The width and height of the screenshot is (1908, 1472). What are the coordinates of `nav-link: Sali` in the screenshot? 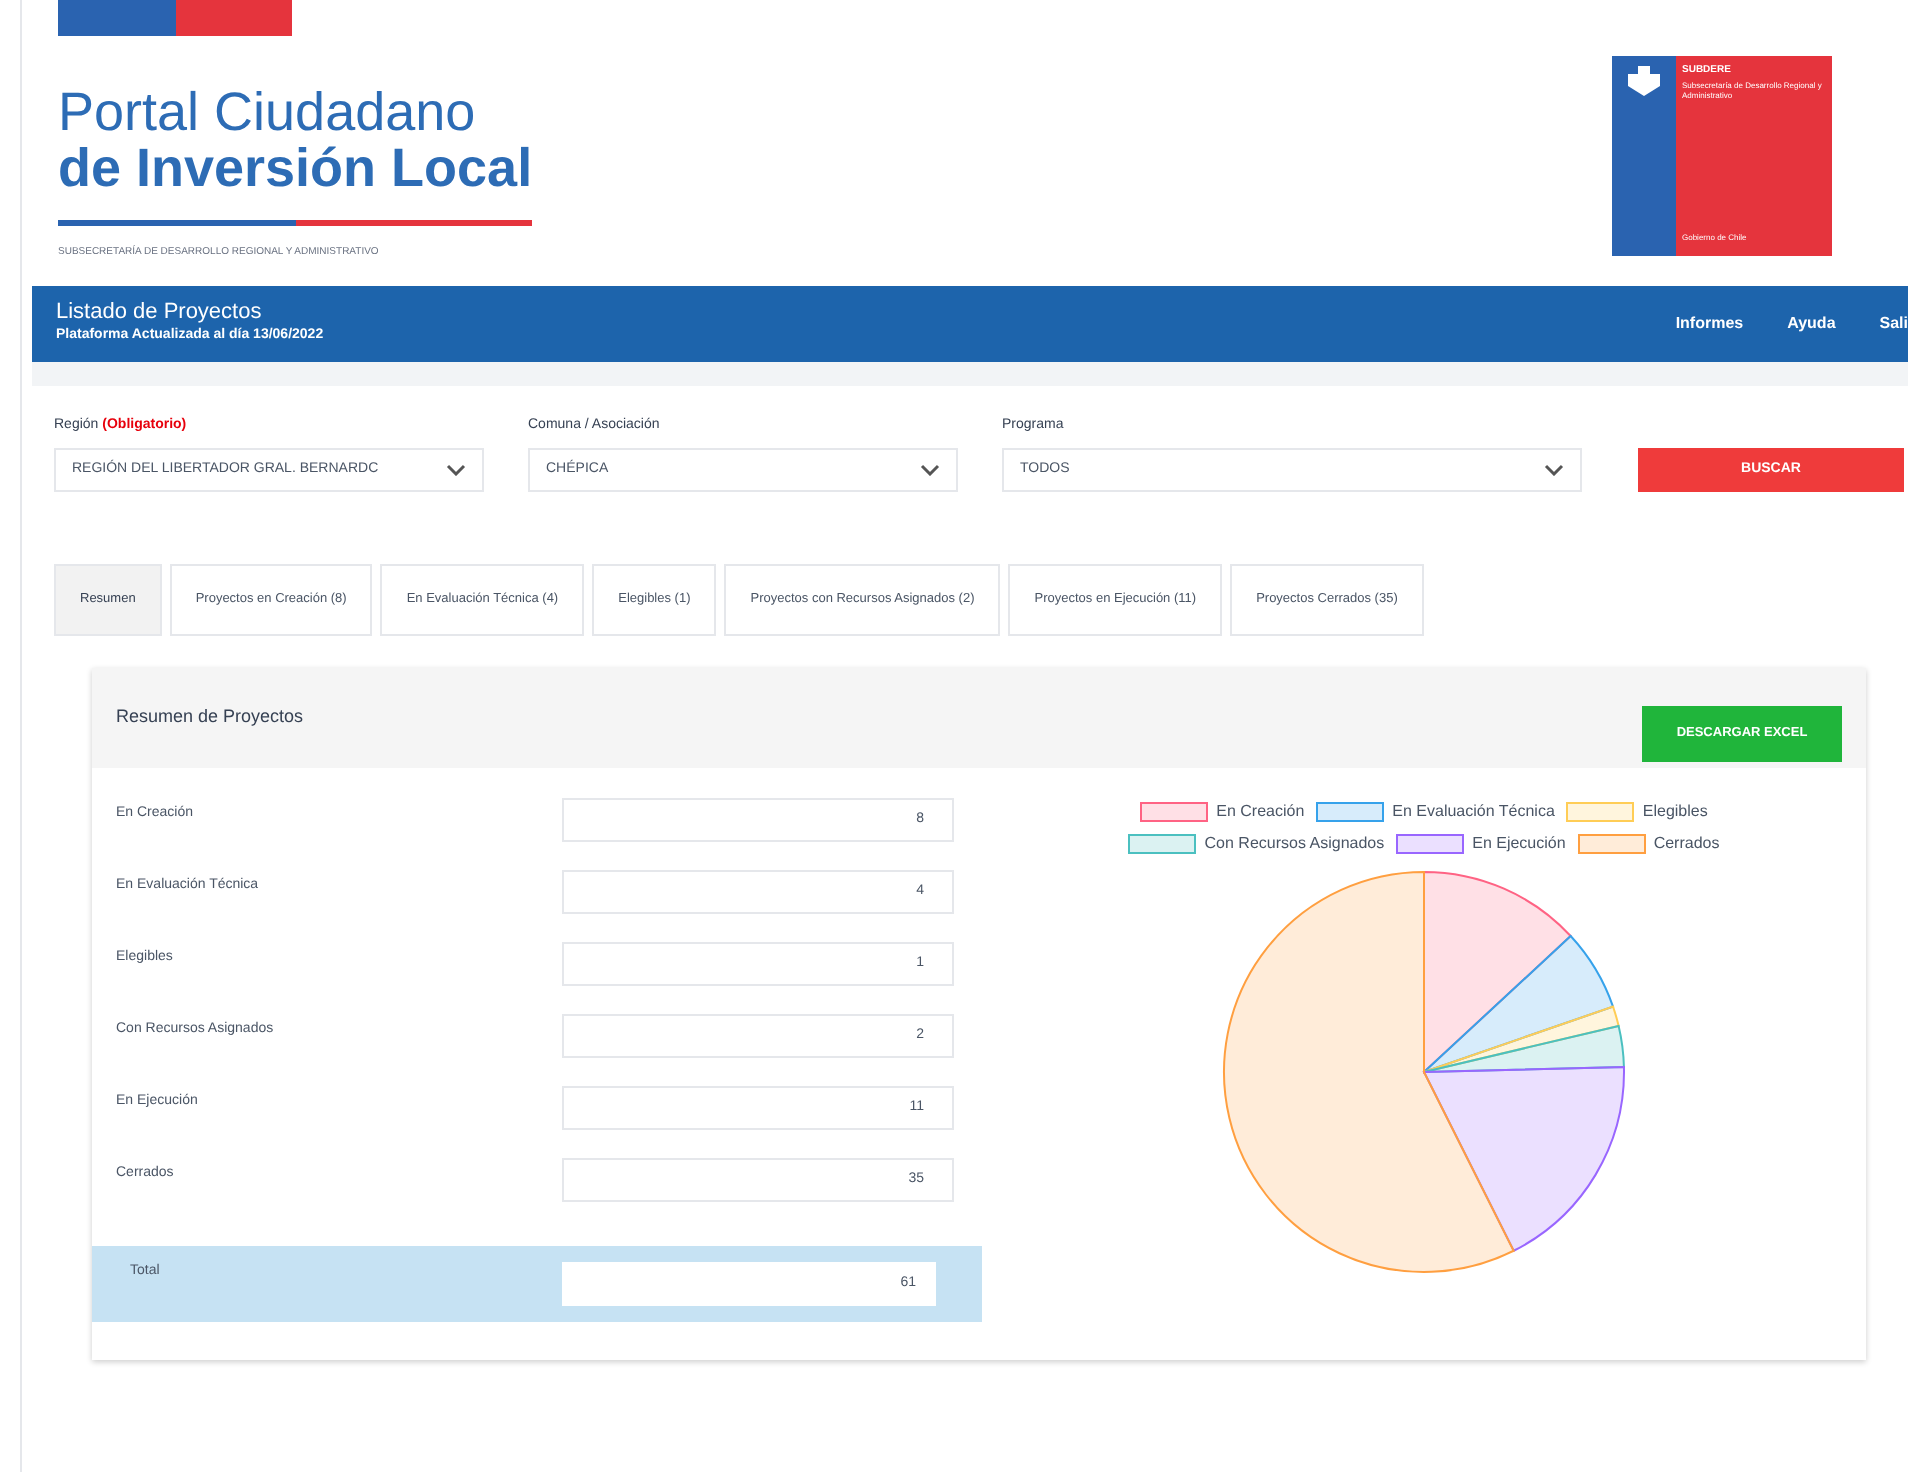 It's located at (1893, 323).